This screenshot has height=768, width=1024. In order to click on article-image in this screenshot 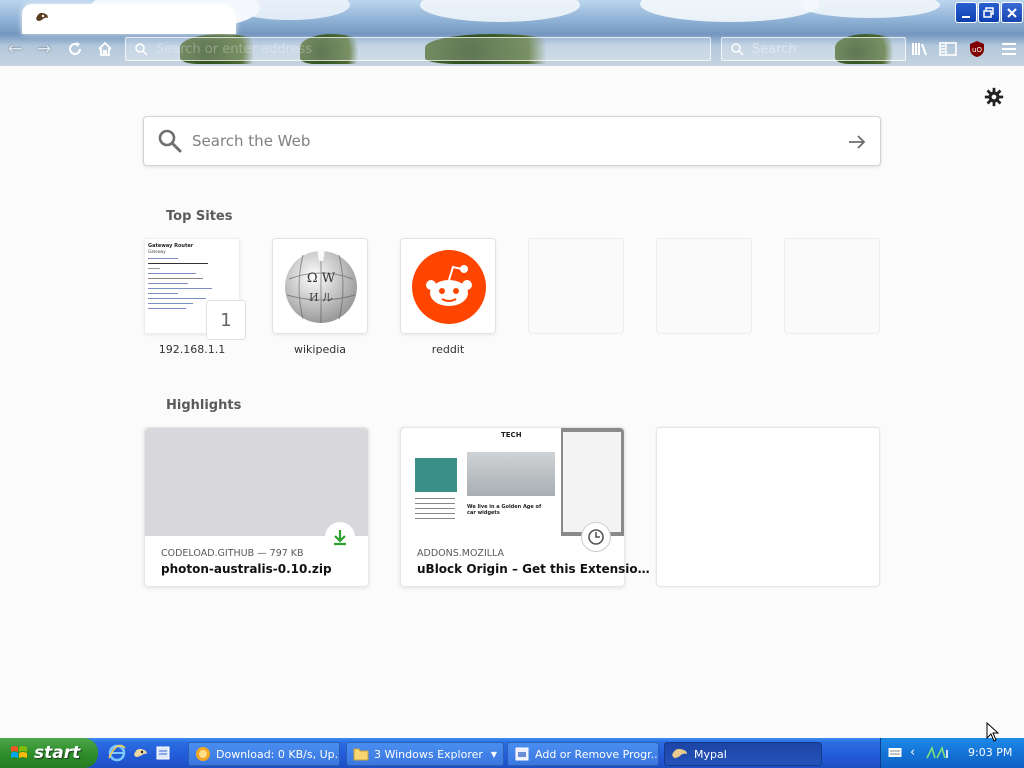, I will do `click(436, 475)`.